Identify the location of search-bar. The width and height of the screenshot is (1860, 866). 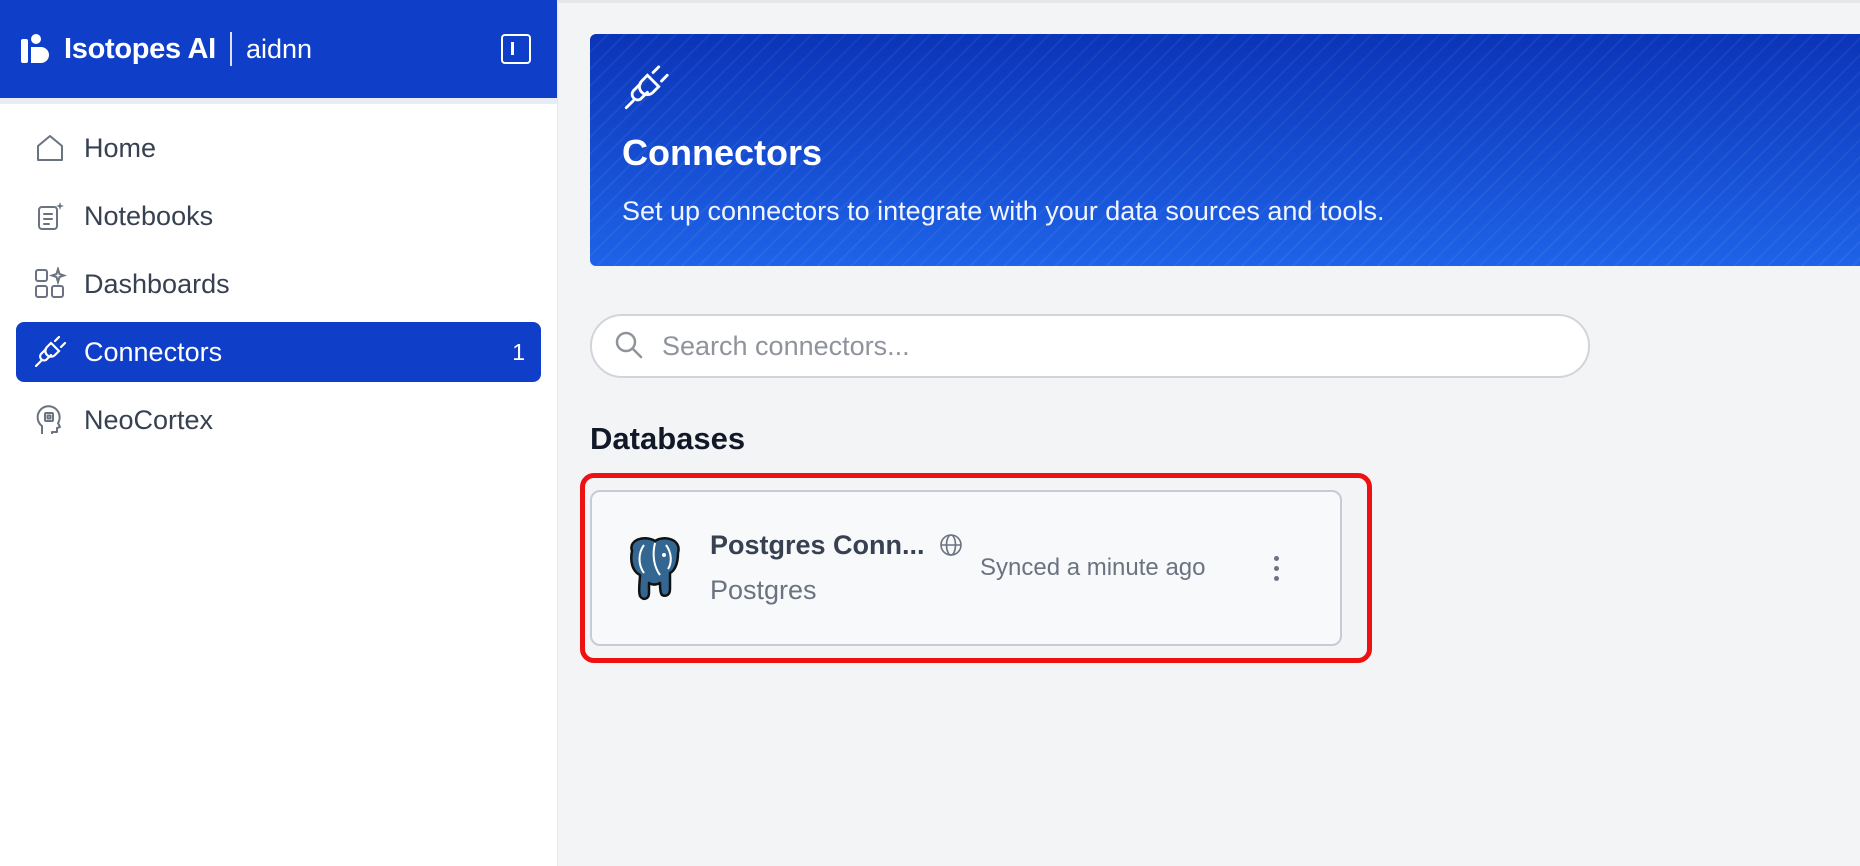
(1090, 346).